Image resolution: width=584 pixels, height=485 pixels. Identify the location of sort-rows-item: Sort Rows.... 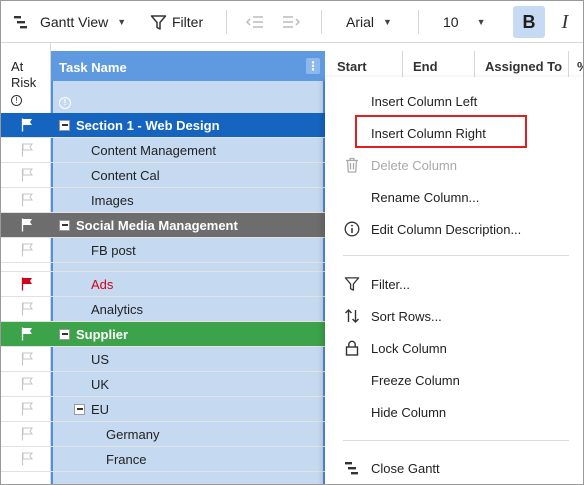
(454, 316).